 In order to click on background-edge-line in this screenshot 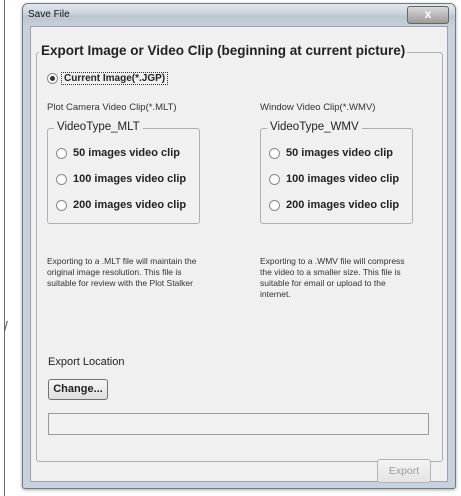, I will do `click(4, 248)`.